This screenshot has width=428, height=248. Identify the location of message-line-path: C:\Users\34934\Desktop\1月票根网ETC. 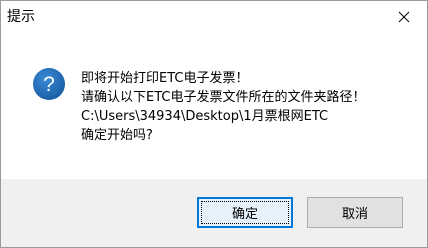
(205, 116).